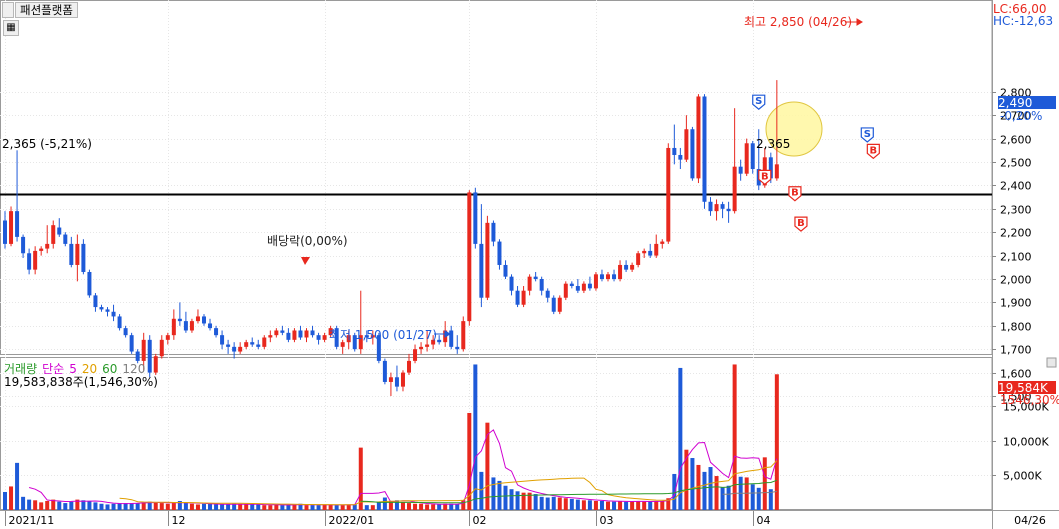 The width and height of the screenshot is (1059, 529). What do you see at coordinates (32, 520) in the screenshot?
I see `x-tick-label: 2021/11` at bounding box center [32, 520].